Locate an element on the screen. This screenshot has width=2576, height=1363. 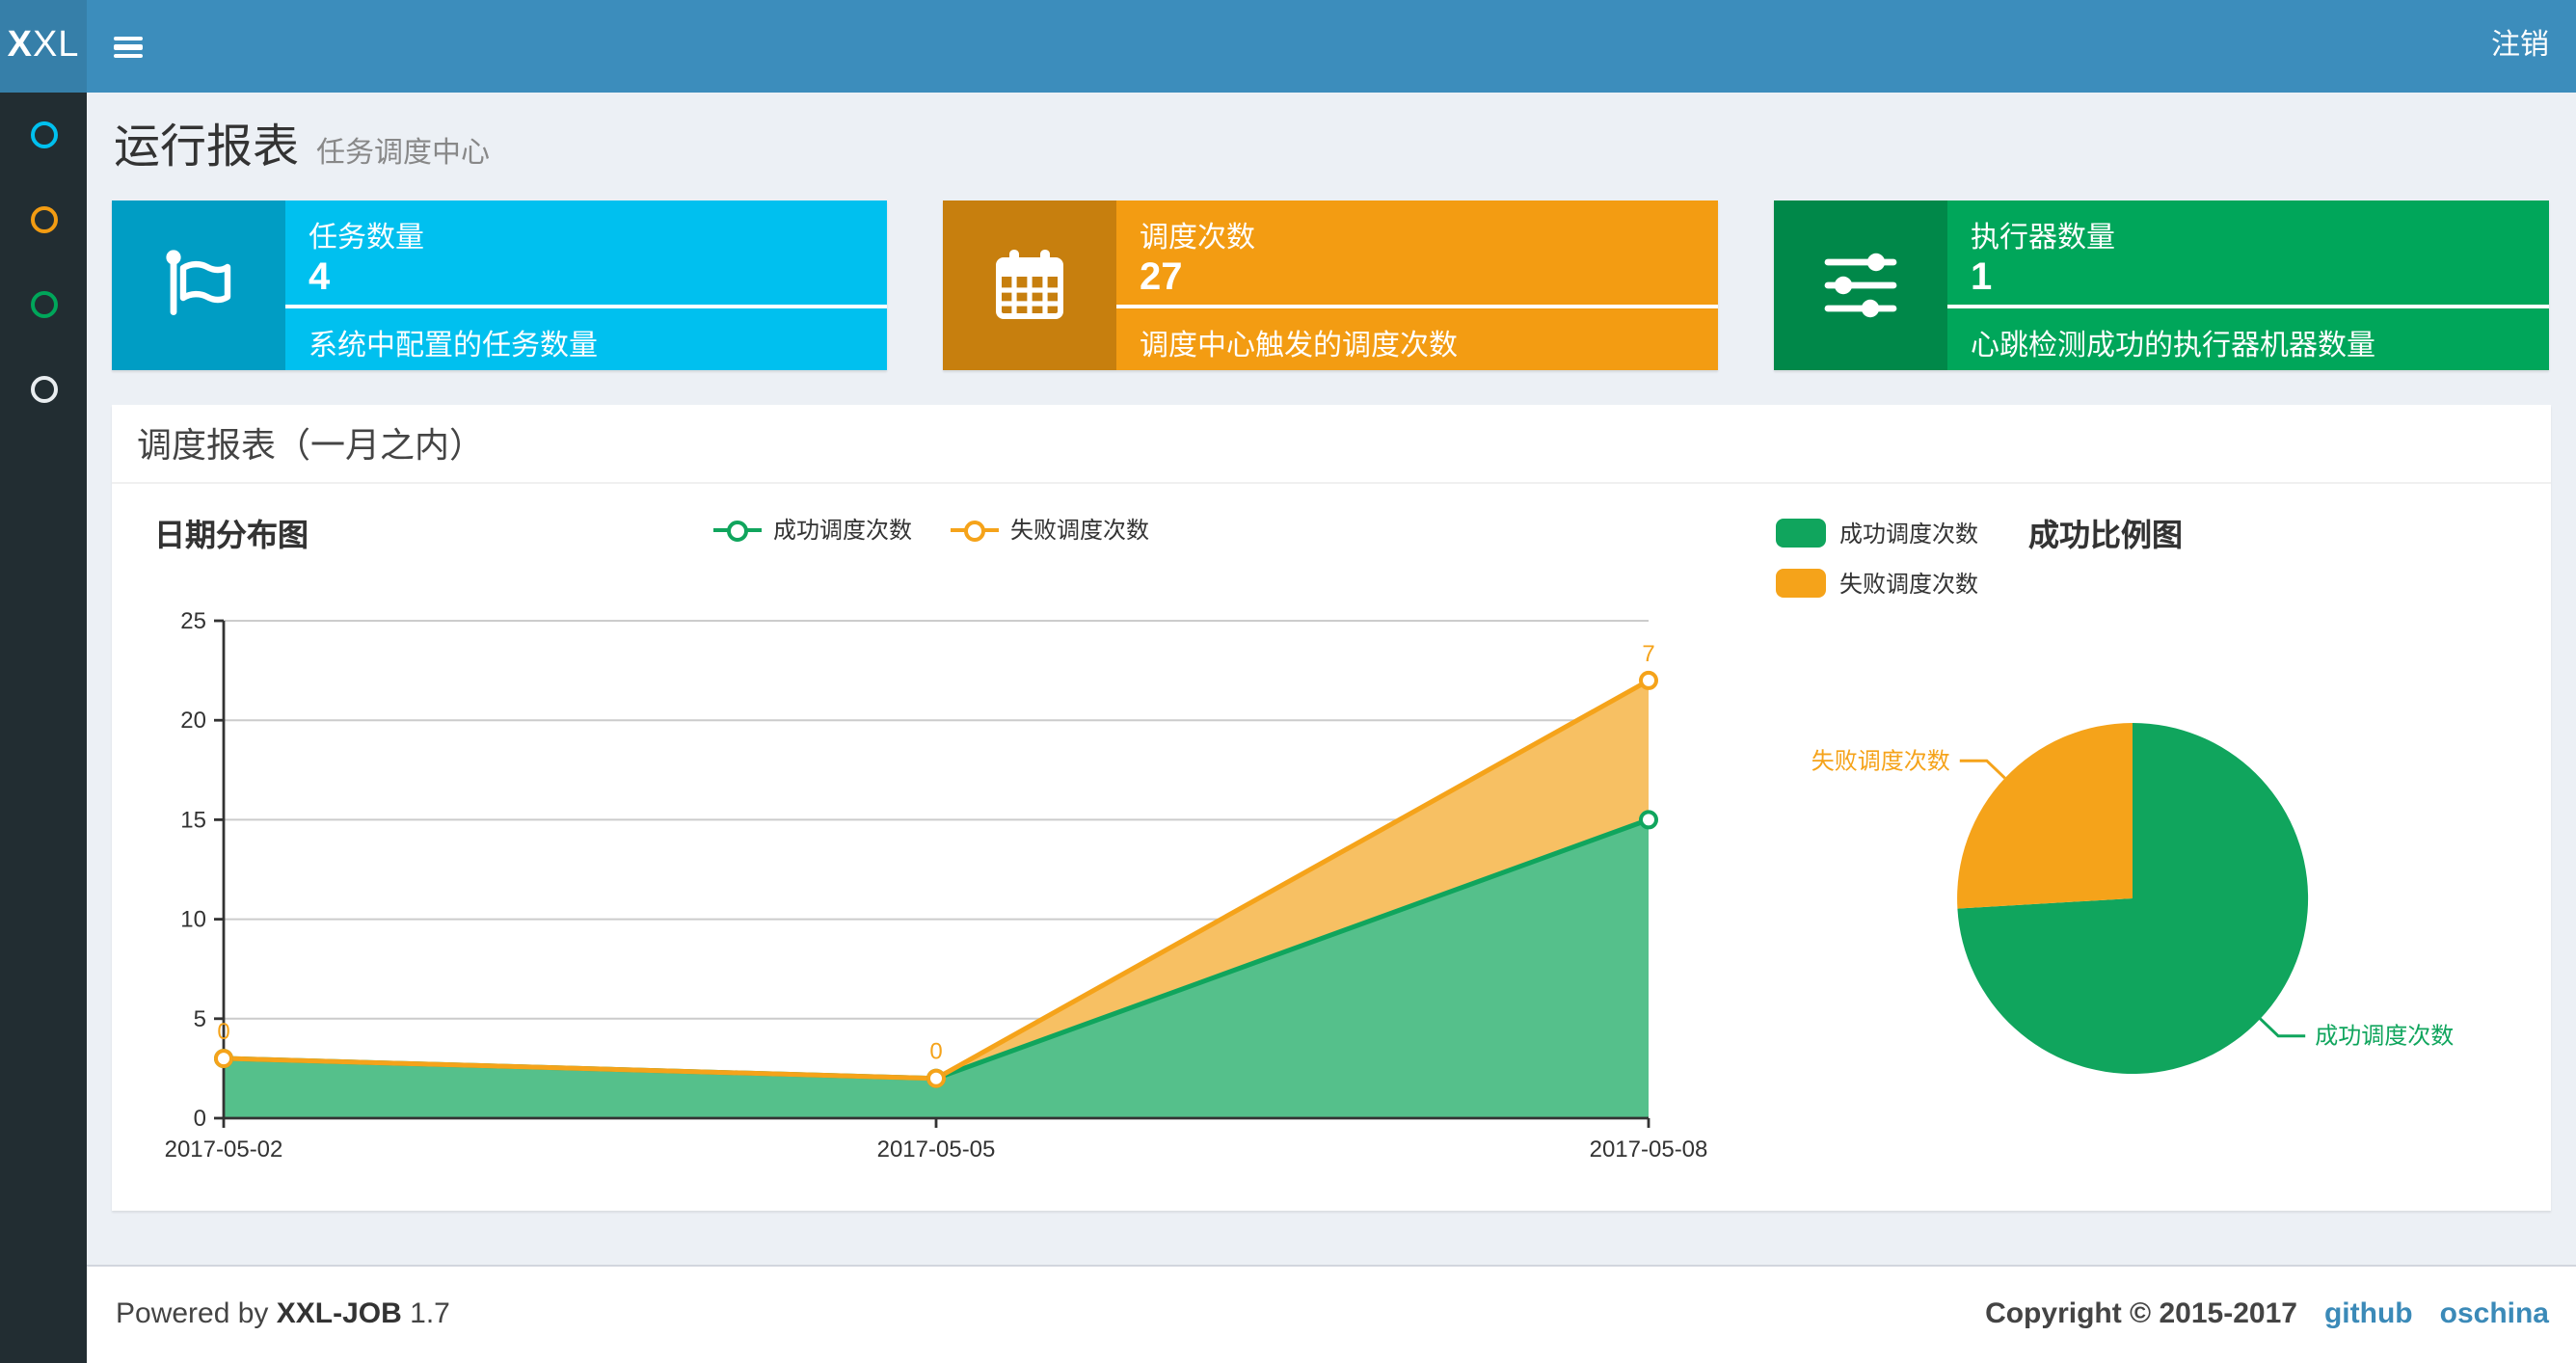
info-box-title: 执行器数量 is located at coordinates (2044, 238).